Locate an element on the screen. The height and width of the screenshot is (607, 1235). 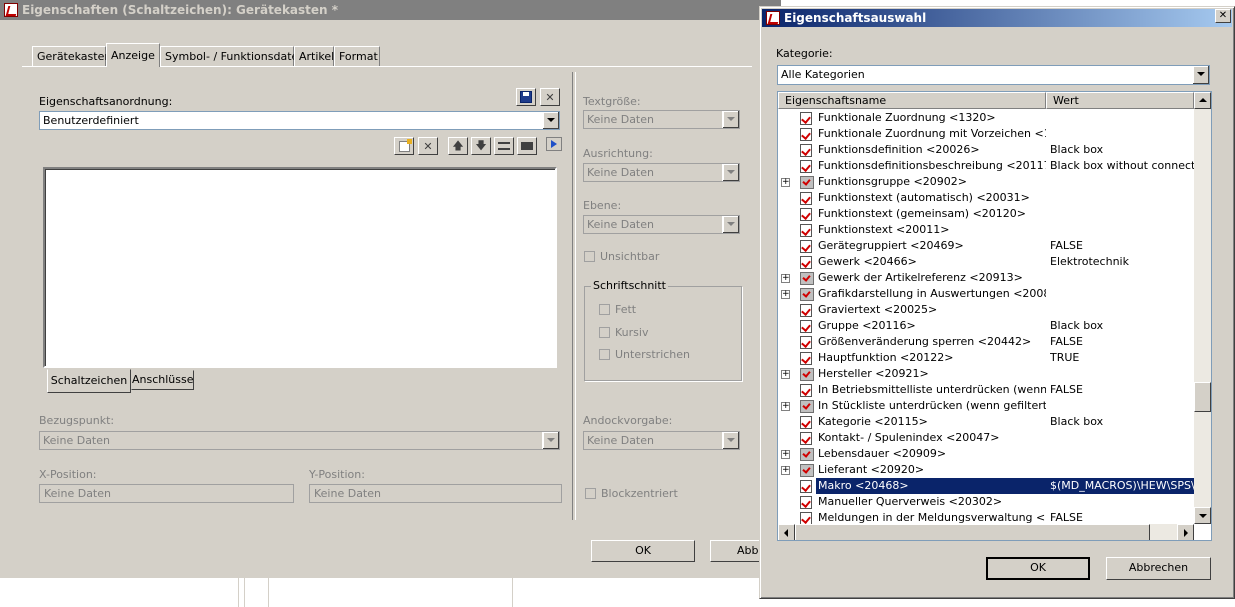
bold-checkbox: Fett is located at coordinates (617, 309).